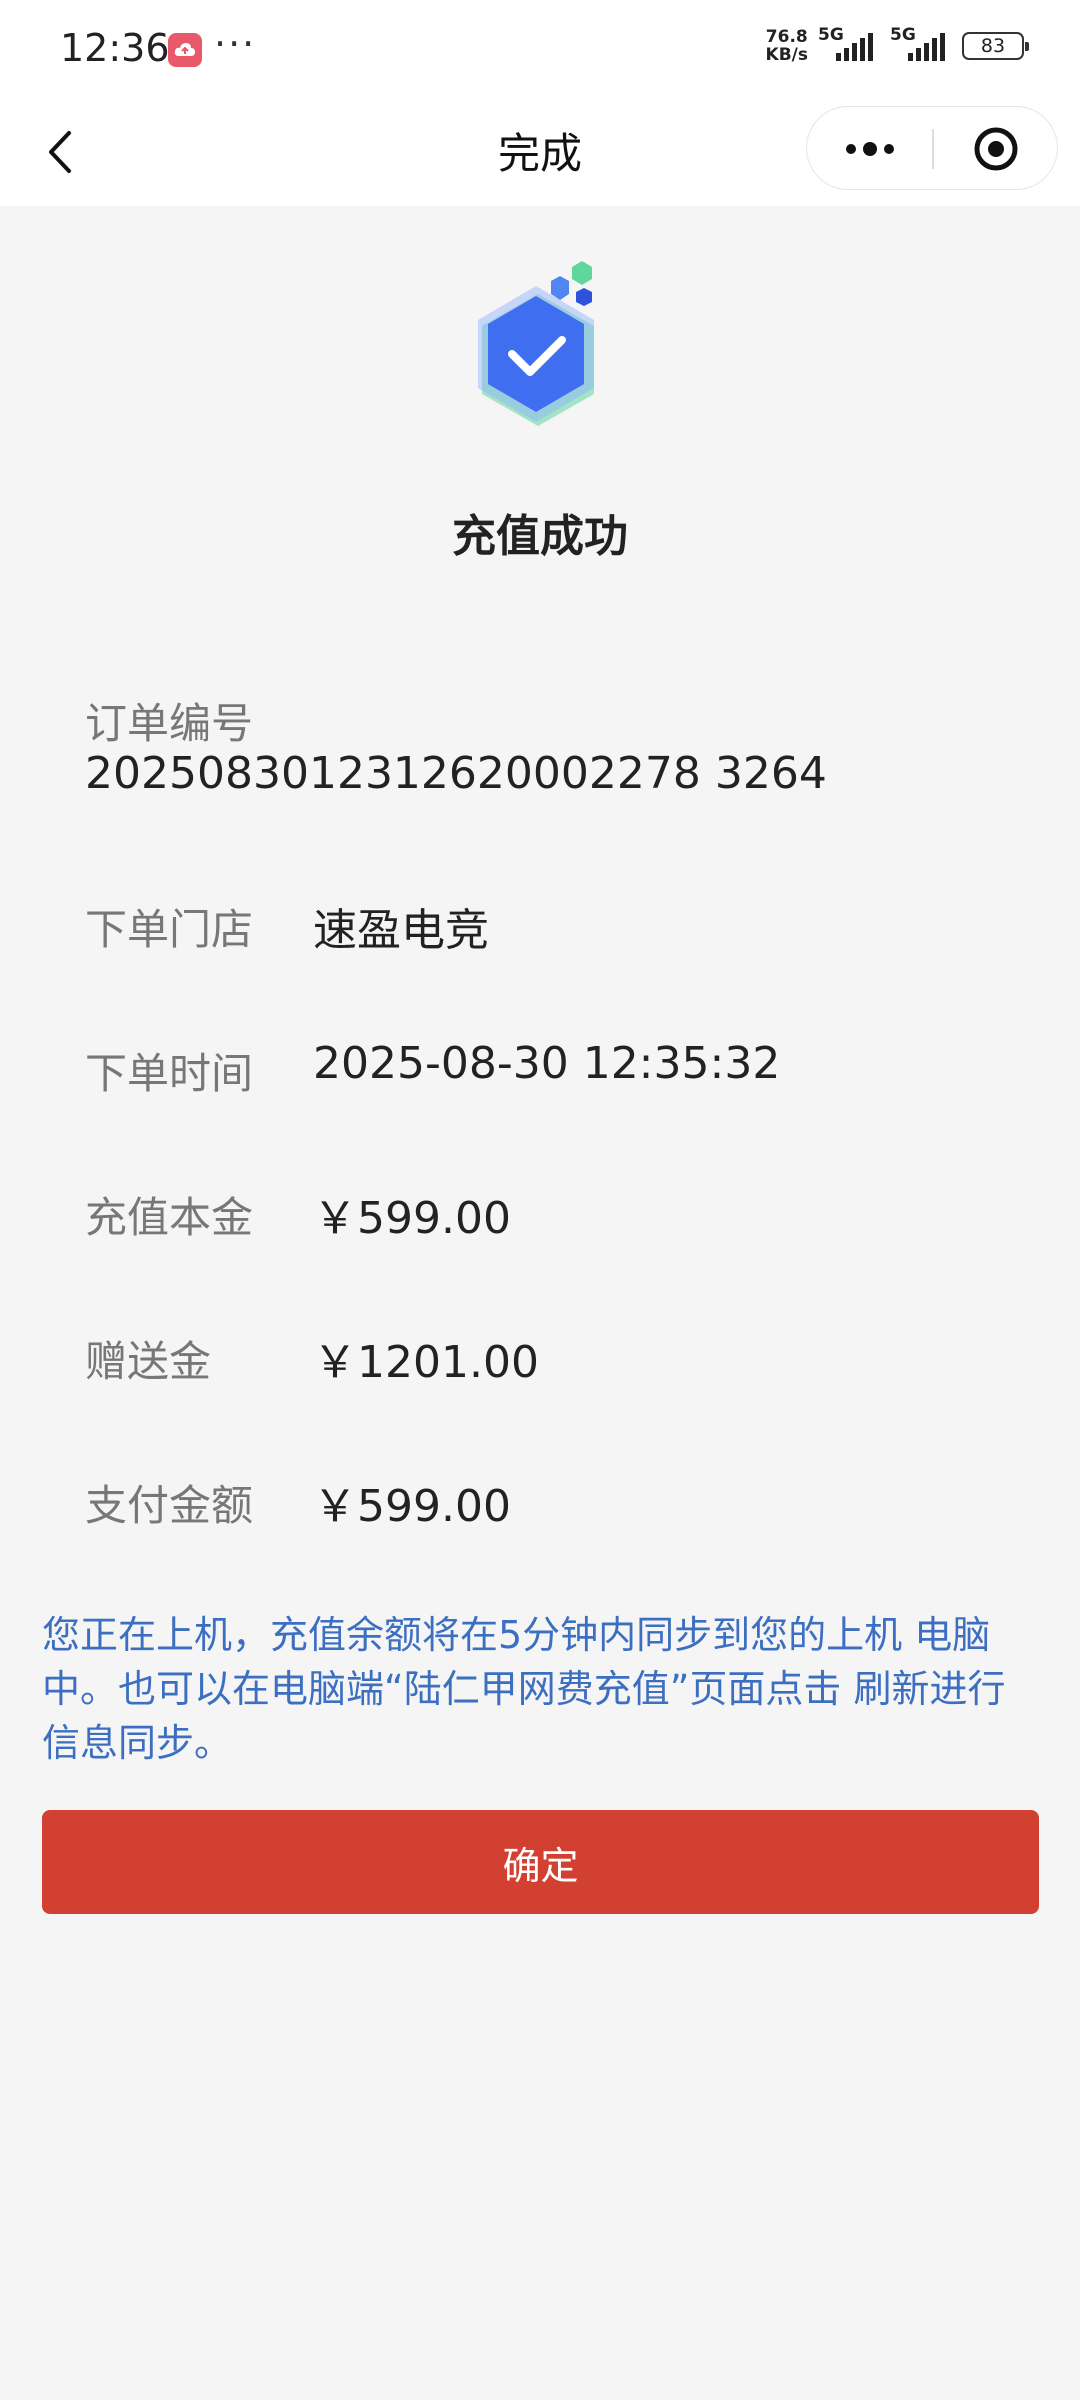  I want to click on confirm-button: 确定, so click(540, 1862).